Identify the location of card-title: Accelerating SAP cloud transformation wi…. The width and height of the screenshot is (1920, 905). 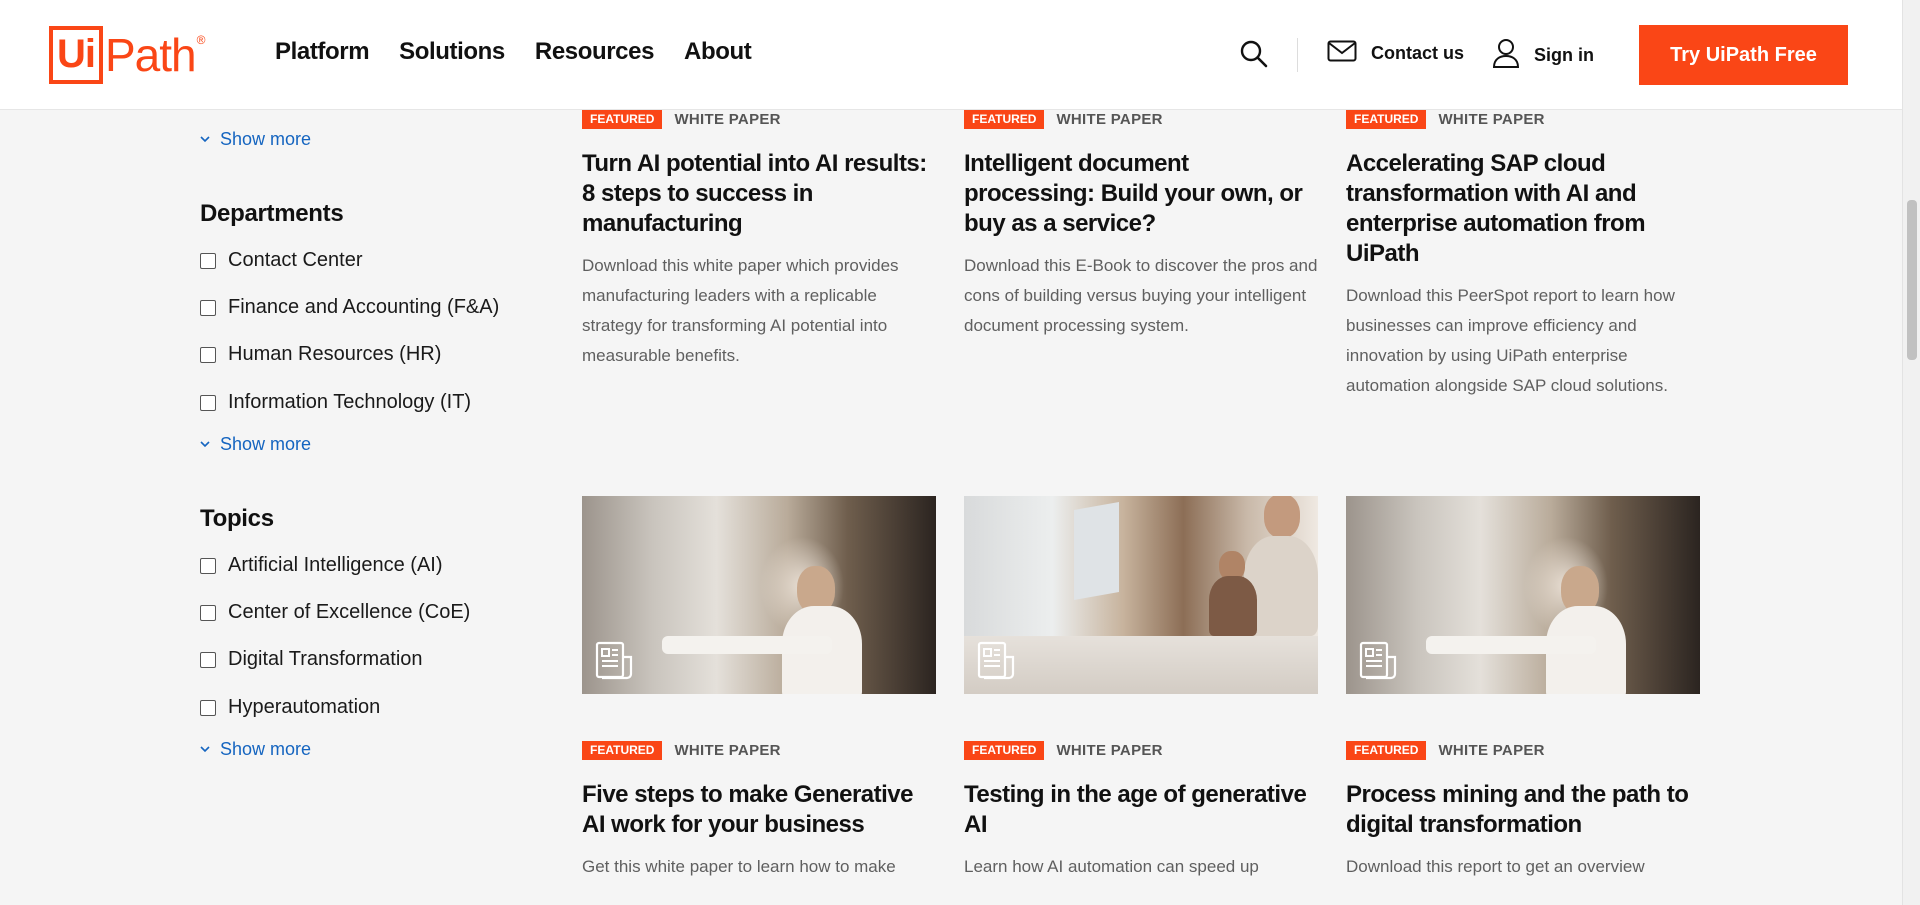
(1523, 209).